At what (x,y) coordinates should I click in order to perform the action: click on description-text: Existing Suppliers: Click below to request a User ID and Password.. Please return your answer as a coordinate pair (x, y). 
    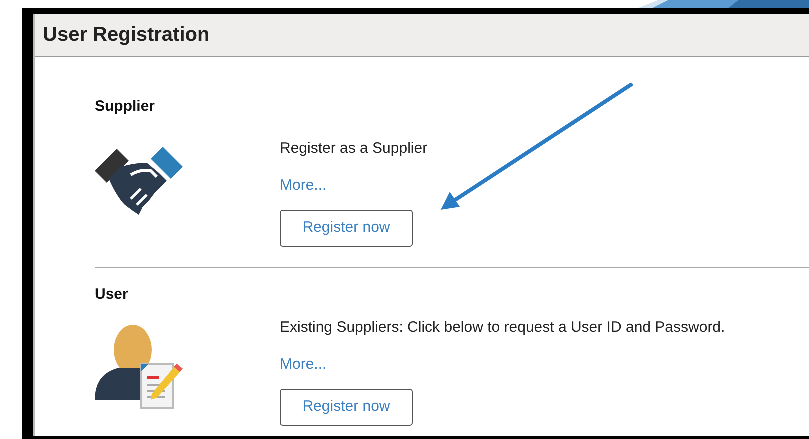
    Looking at the image, I should click on (503, 328).